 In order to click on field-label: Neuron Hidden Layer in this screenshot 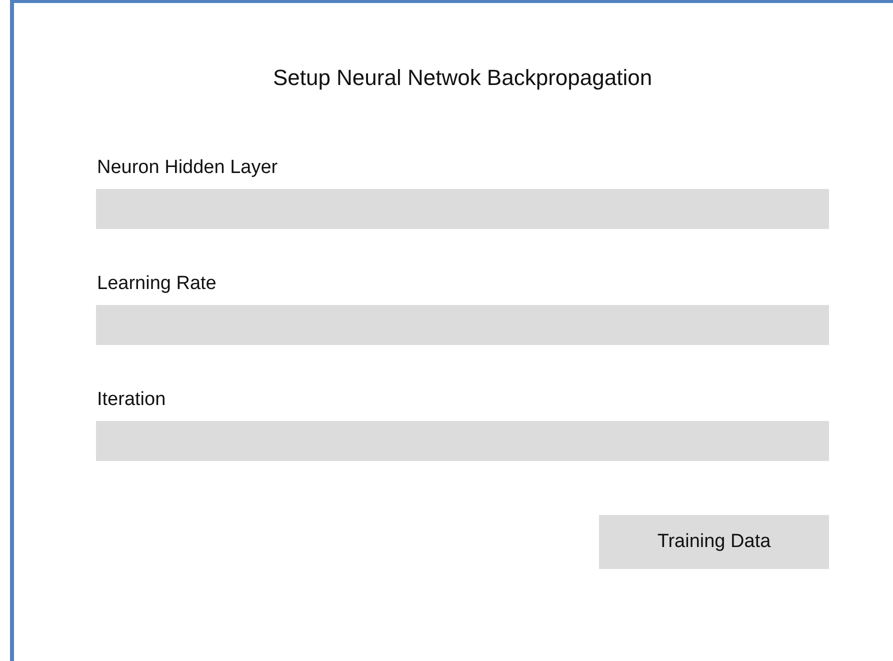, I will do `click(187, 167)`.